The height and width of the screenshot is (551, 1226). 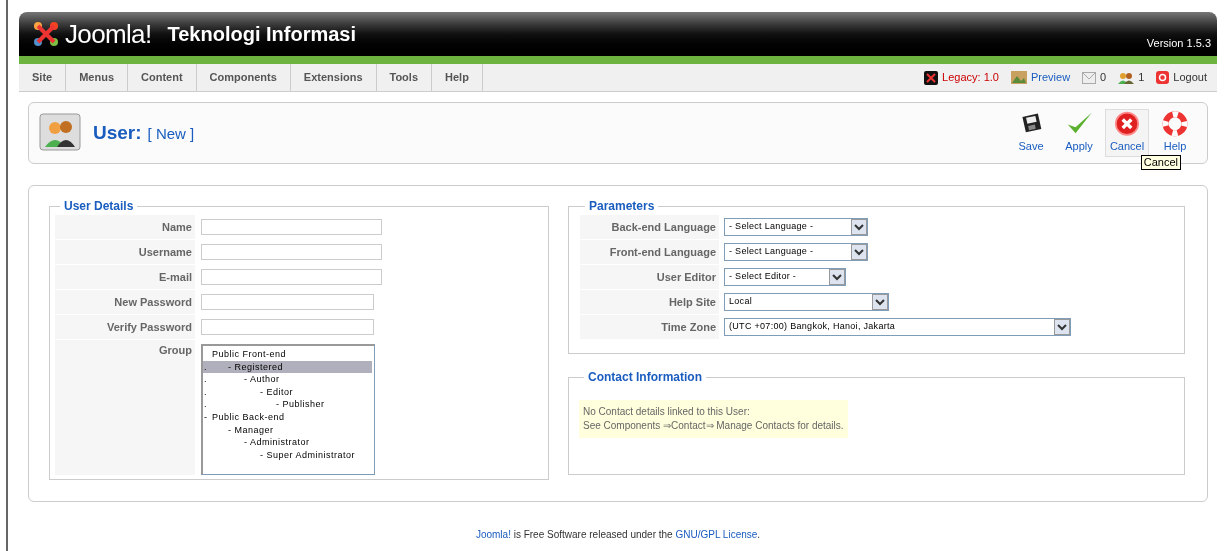 What do you see at coordinates (404, 77) in the screenshot?
I see `menu-item: Tools` at bounding box center [404, 77].